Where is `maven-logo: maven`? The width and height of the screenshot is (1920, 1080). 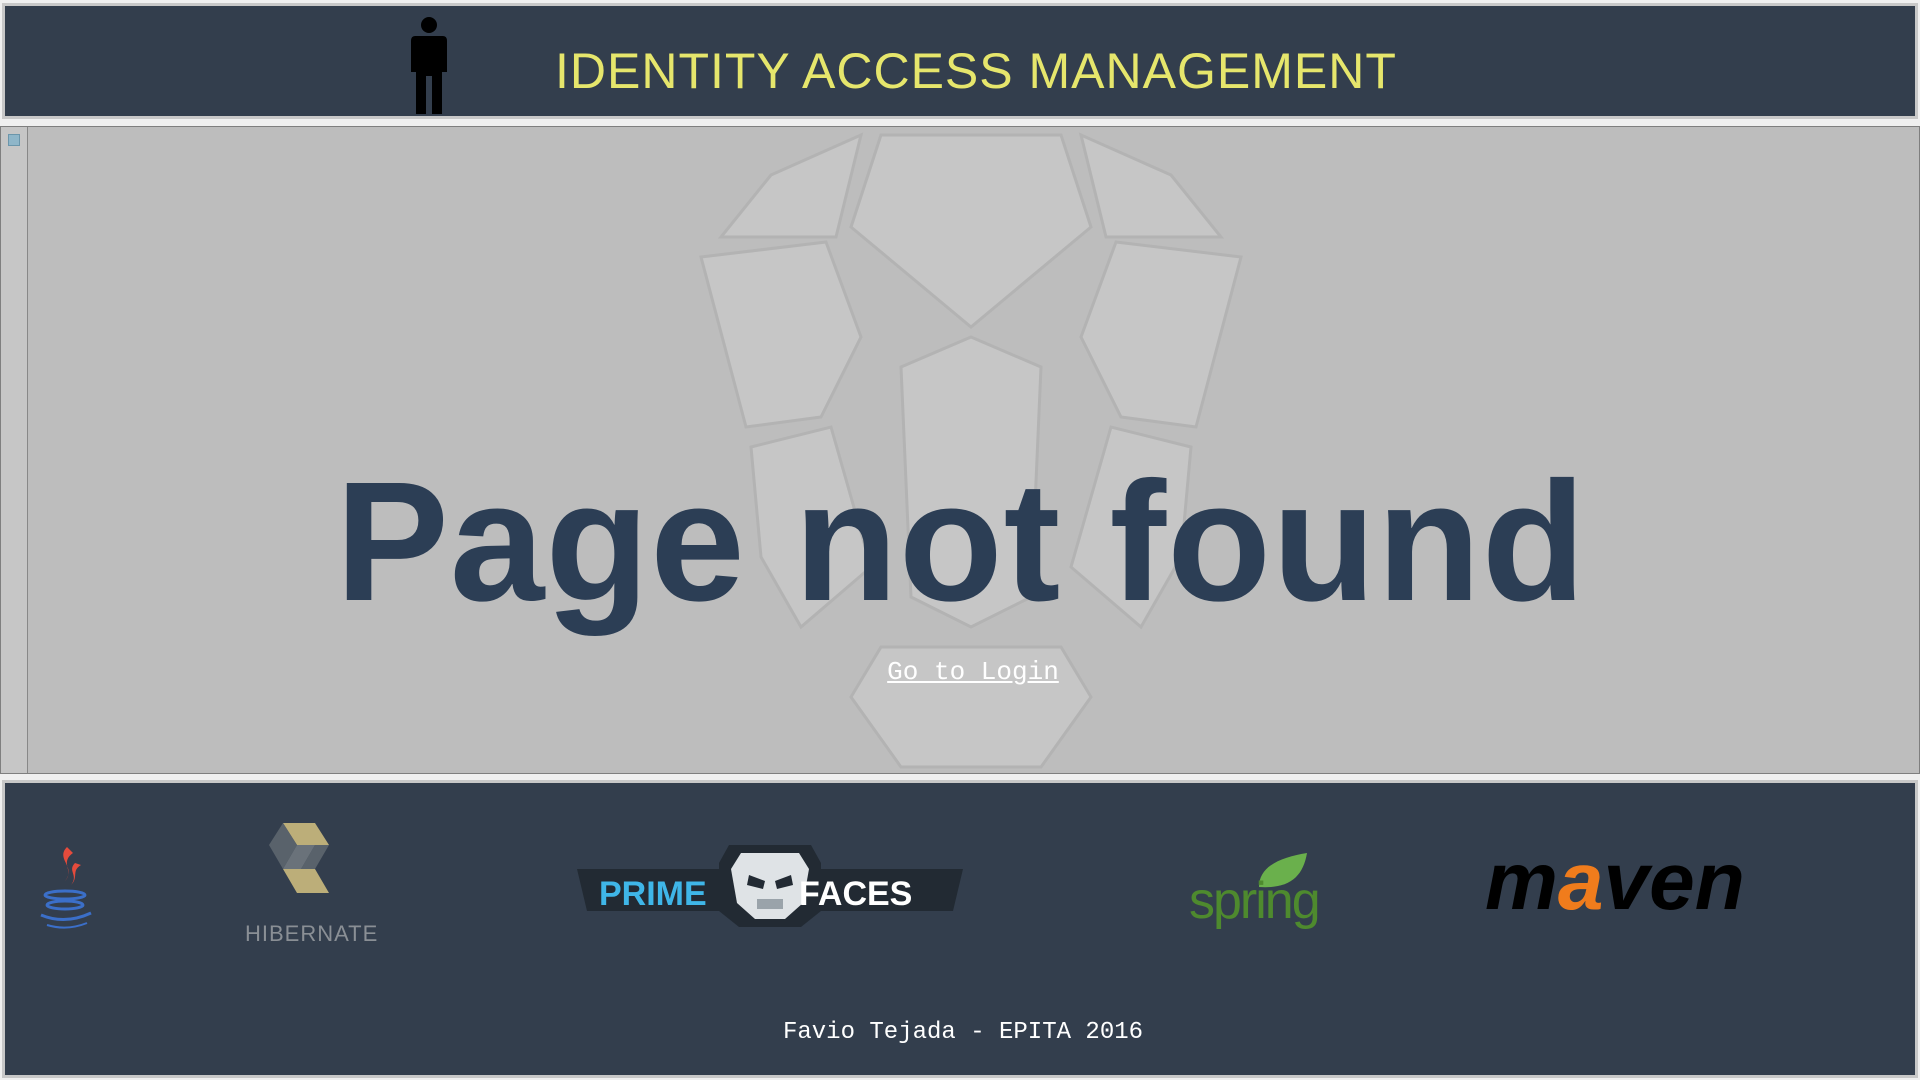
maven-logo: maven is located at coordinates (1640, 886).